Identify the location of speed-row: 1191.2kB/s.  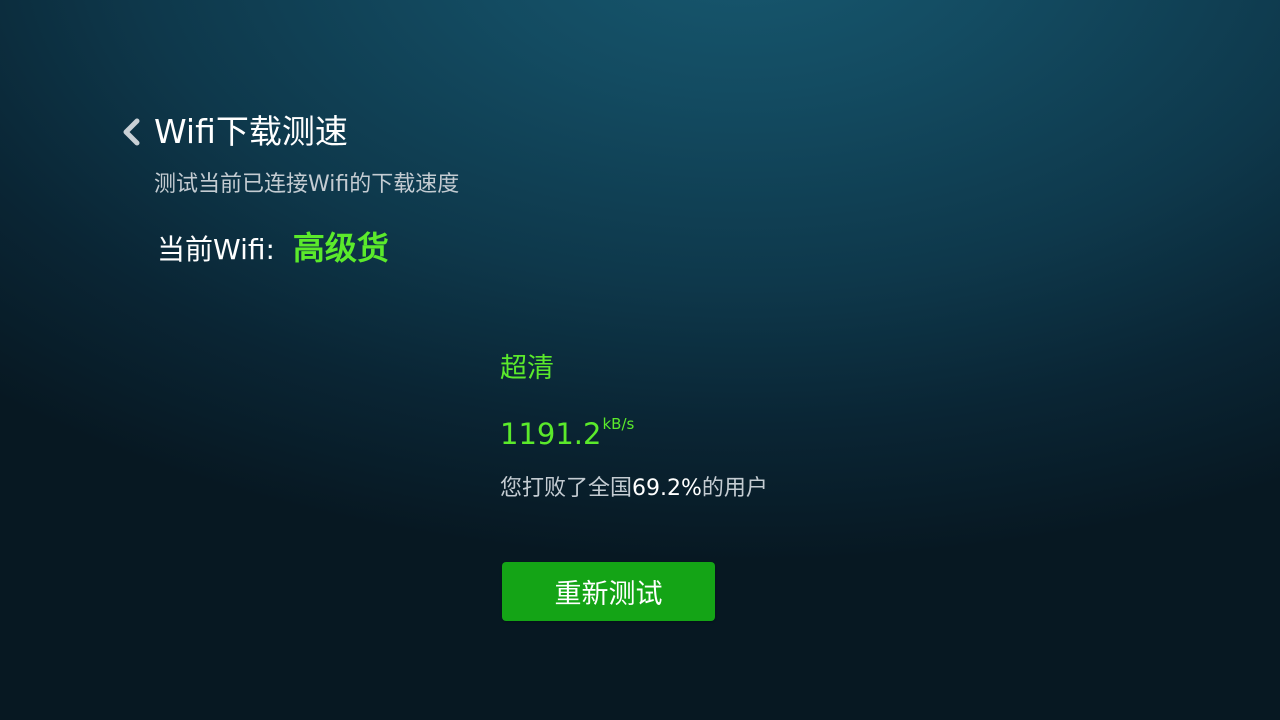
(634, 431).